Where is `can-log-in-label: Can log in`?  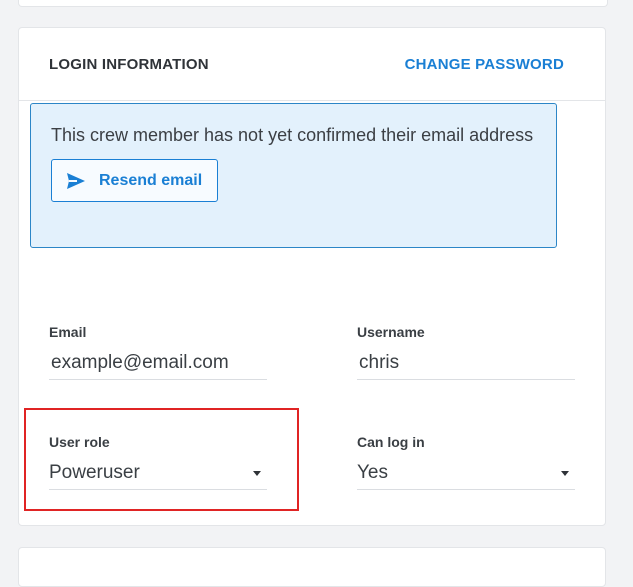 can-log-in-label: Can log in is located at coordinates (391, 442).